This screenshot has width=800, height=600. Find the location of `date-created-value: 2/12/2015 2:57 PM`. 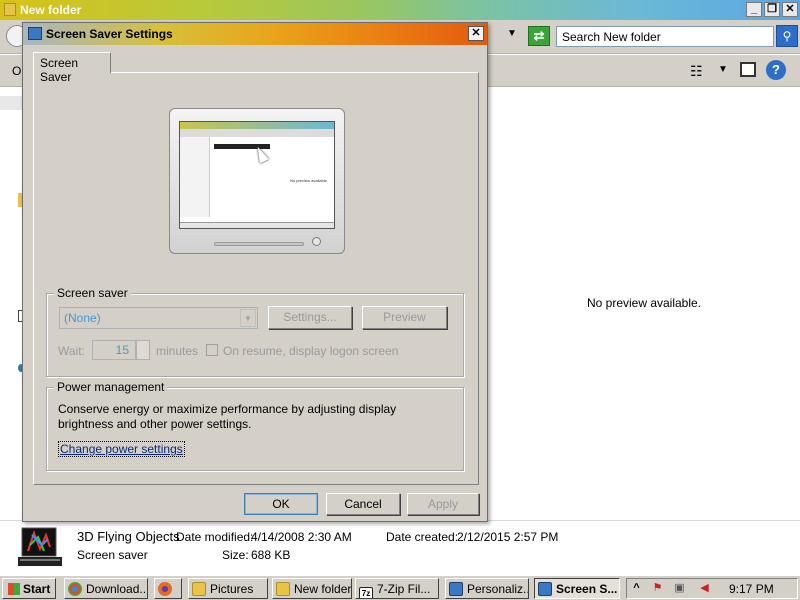

date-created-value: 2/12/2015 2:57 PM is located at coordinates (508, 537).